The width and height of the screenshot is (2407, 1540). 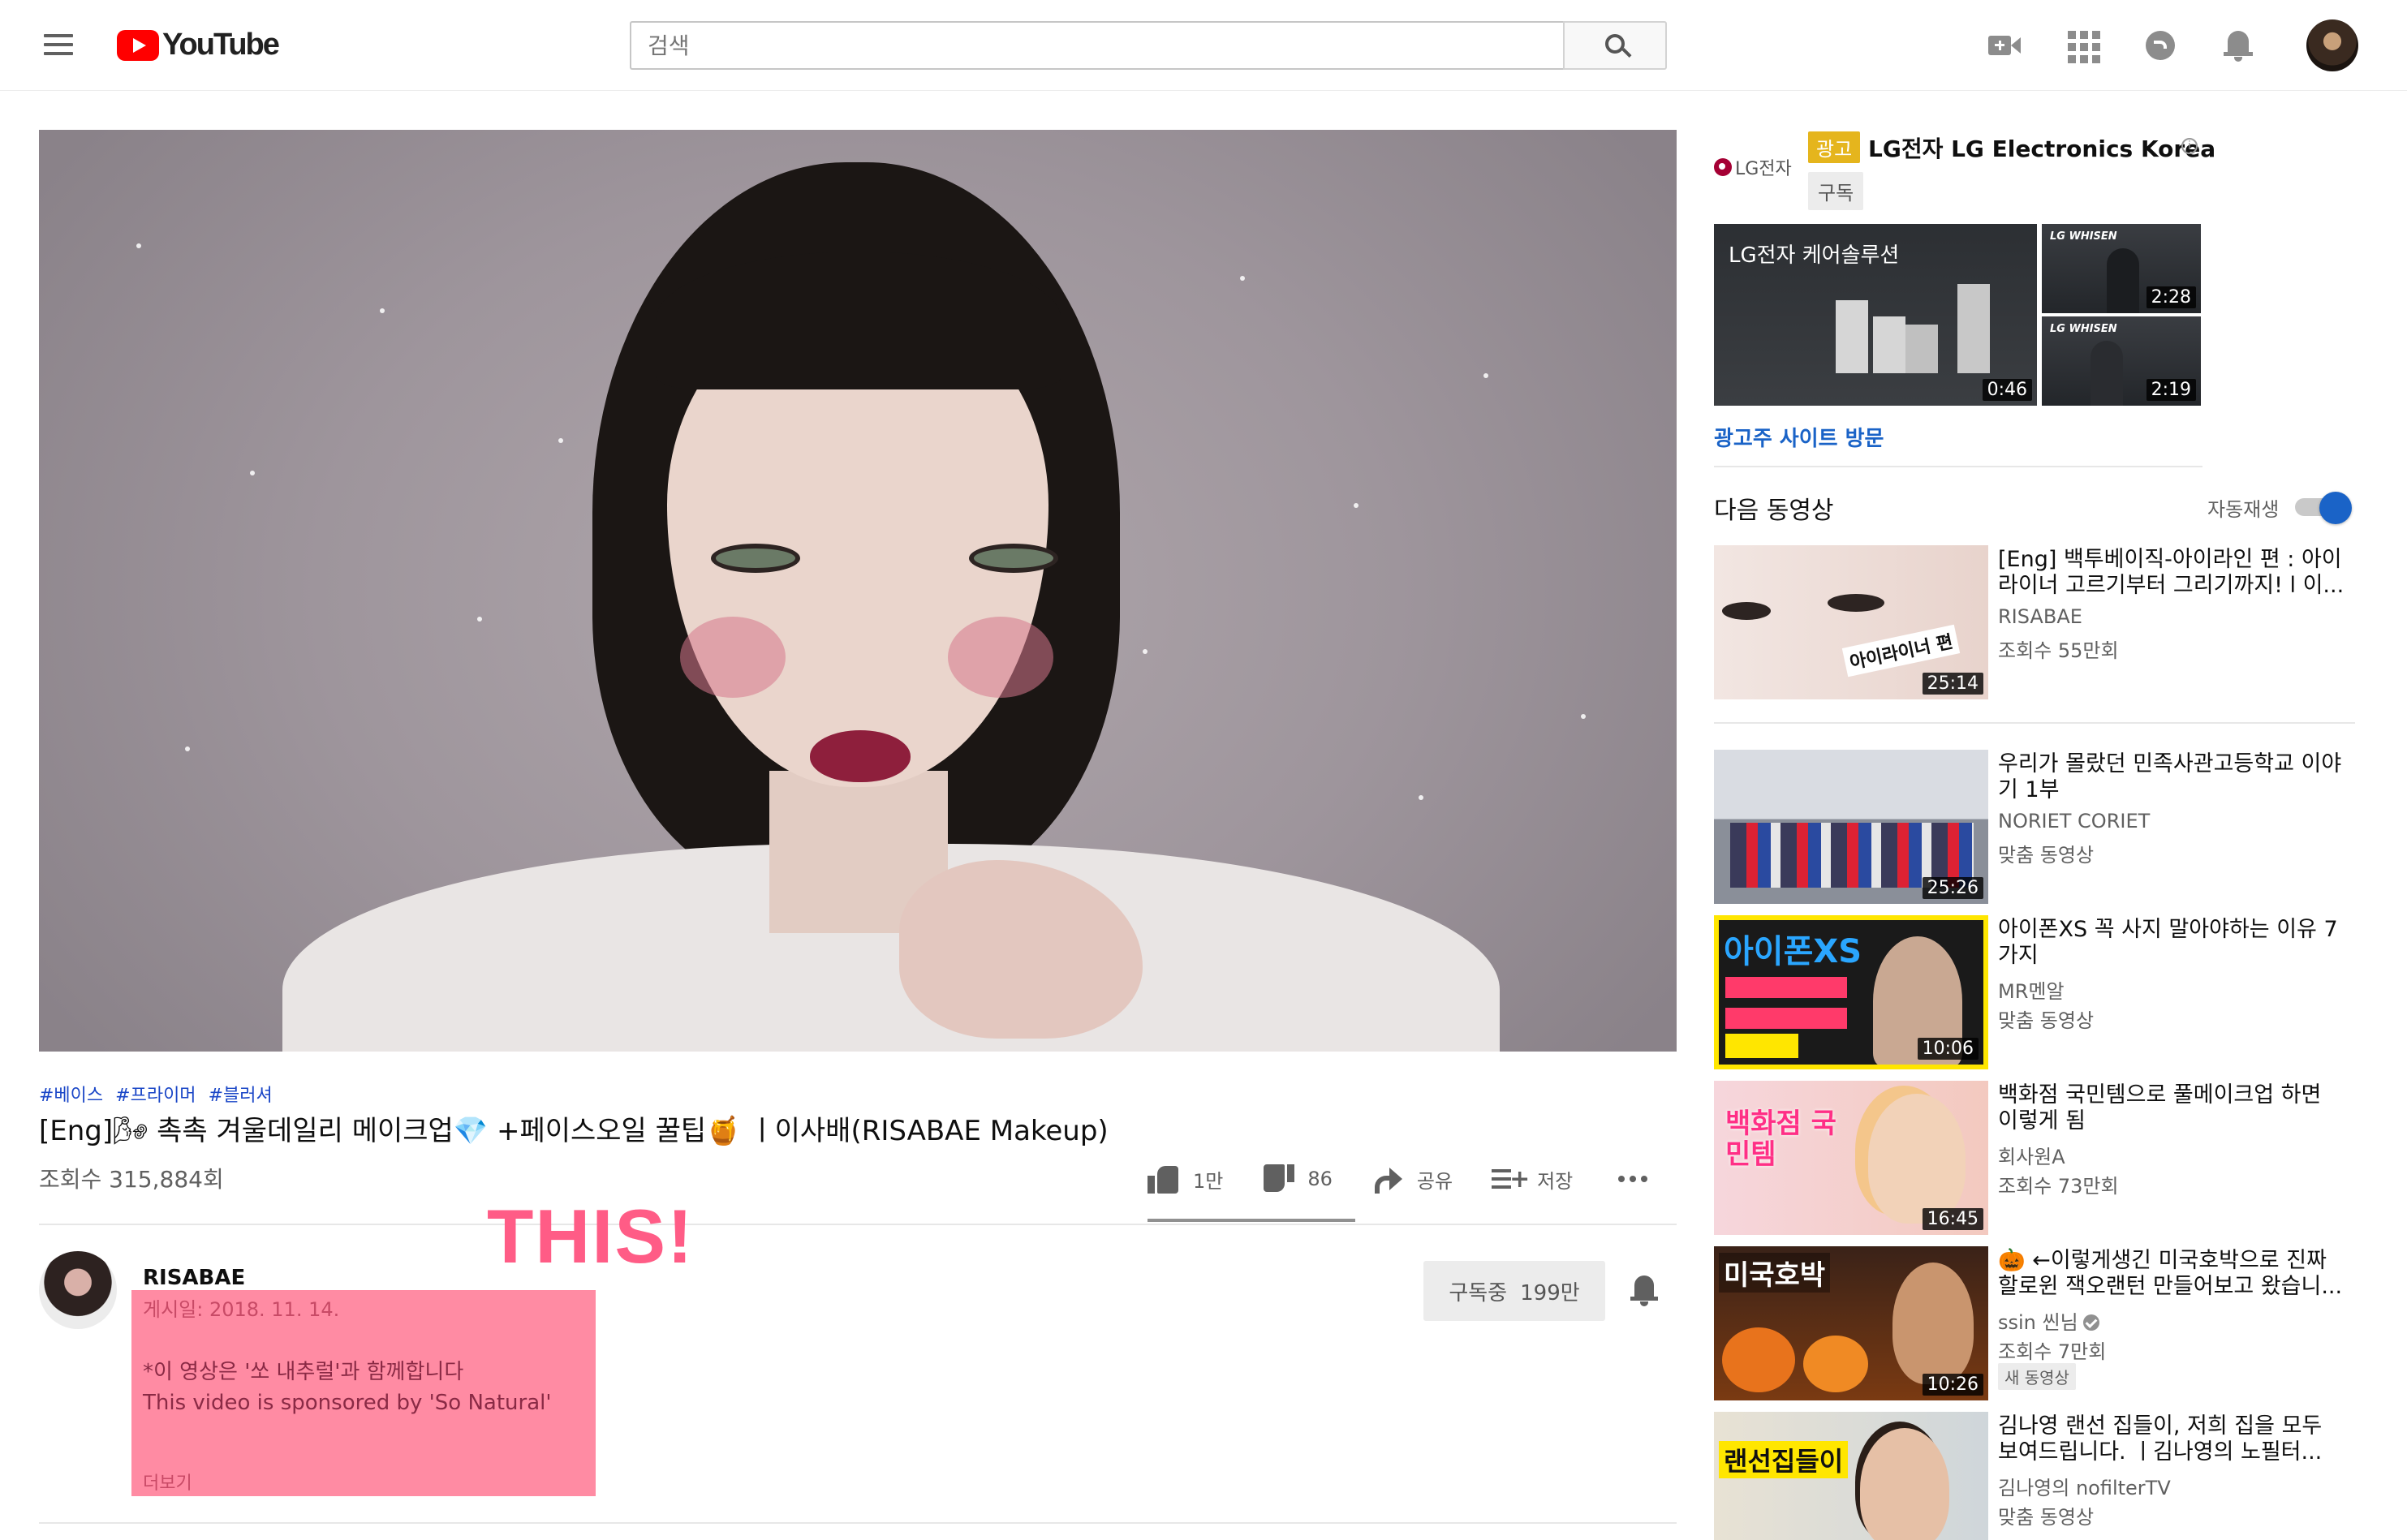 What do you see at coordinates (71, 1096) in the screenshot?
I see `hashtag-link: #베이스` at bounding box center [71, 1096].